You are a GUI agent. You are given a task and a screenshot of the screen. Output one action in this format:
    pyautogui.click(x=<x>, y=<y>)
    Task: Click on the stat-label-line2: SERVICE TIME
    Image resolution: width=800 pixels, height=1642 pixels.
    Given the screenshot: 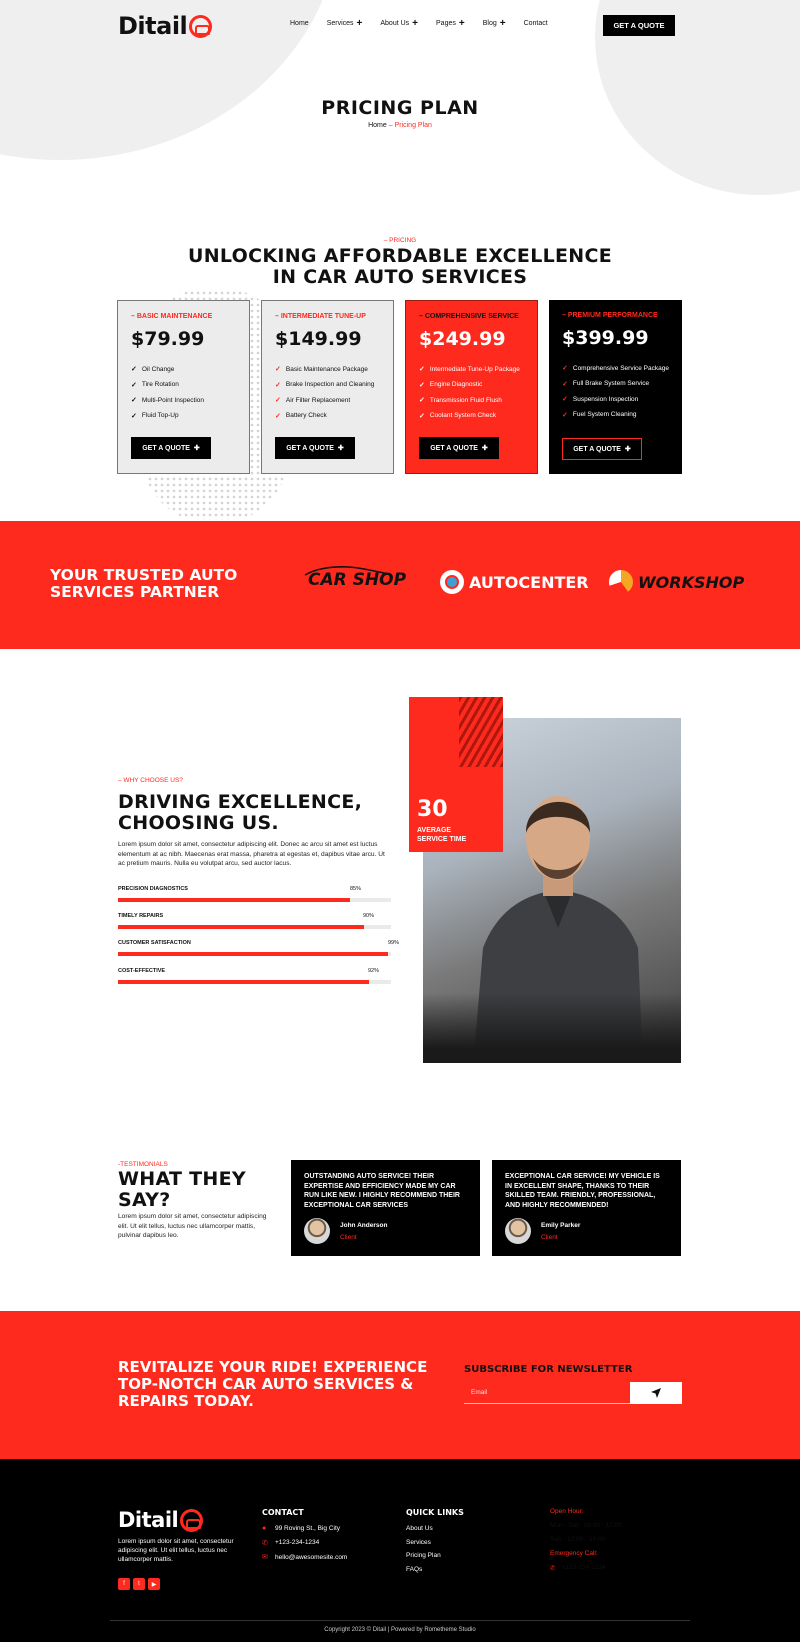 What is the action you would take?
    pyautogui.click(x=442, y=839)
    